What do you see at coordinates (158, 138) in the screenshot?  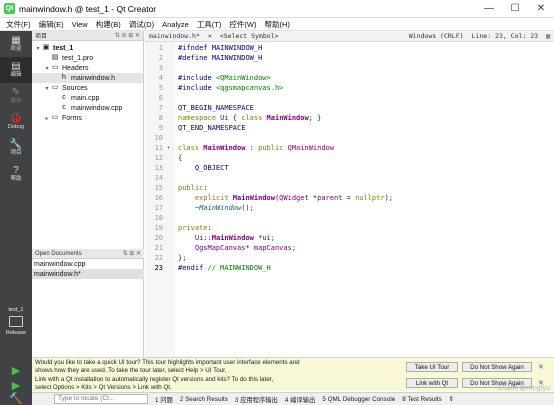 I see `line-number: 10` at bounding box center [158, 138].